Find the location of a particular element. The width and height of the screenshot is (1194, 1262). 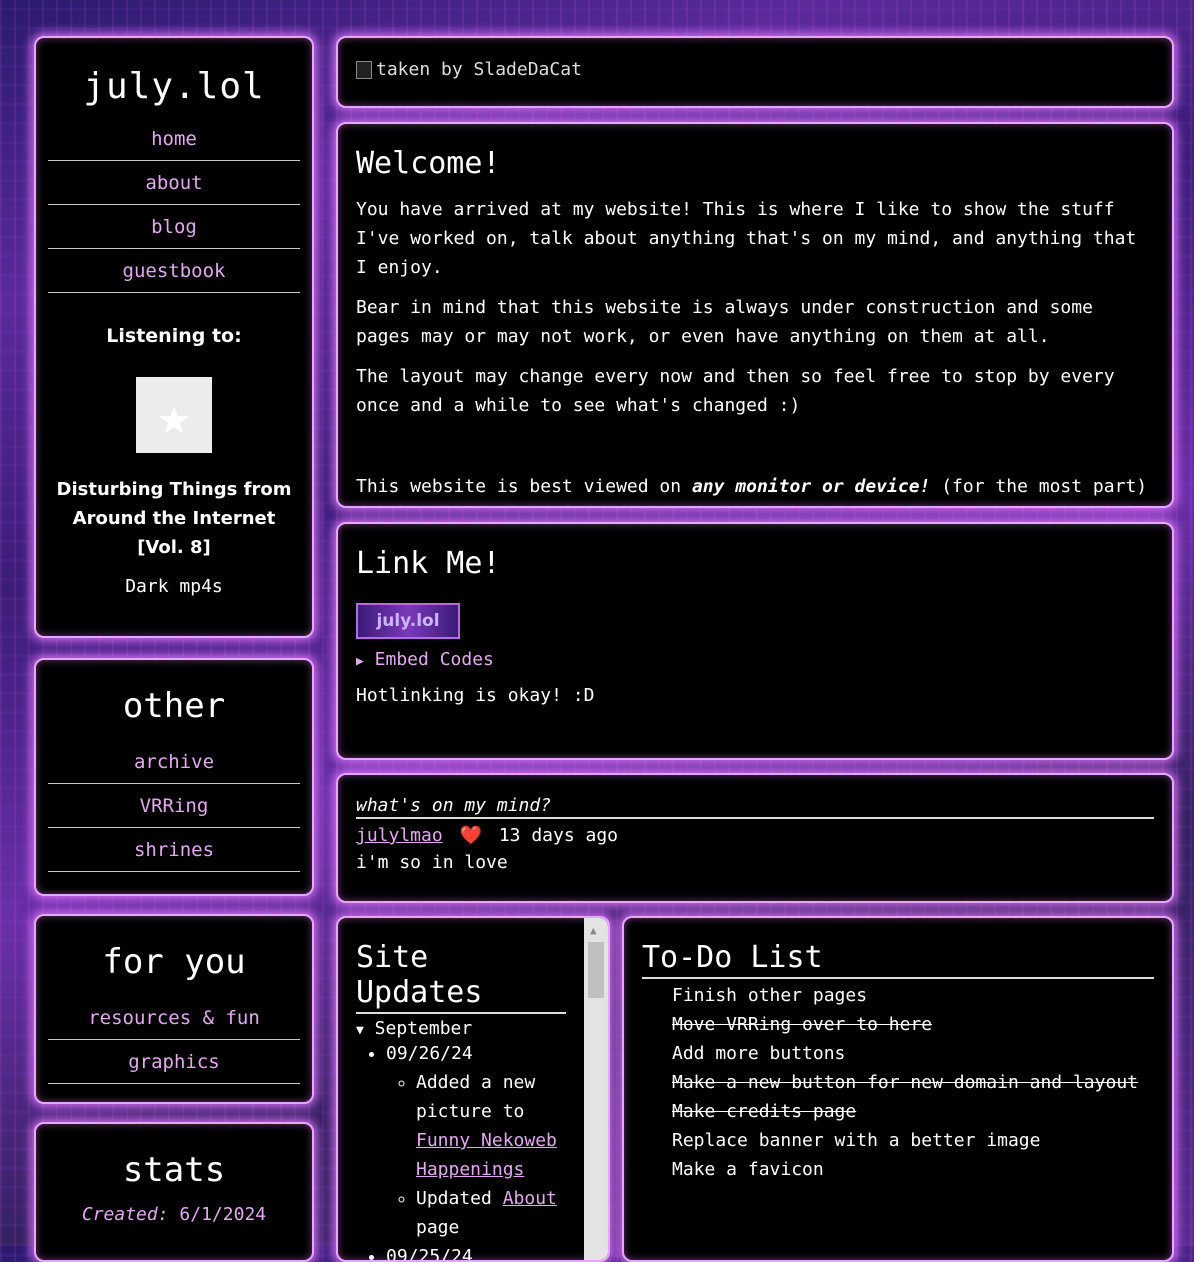

for-you-panel: for you resources & fun graphics is located at coordinates (174, 1009).